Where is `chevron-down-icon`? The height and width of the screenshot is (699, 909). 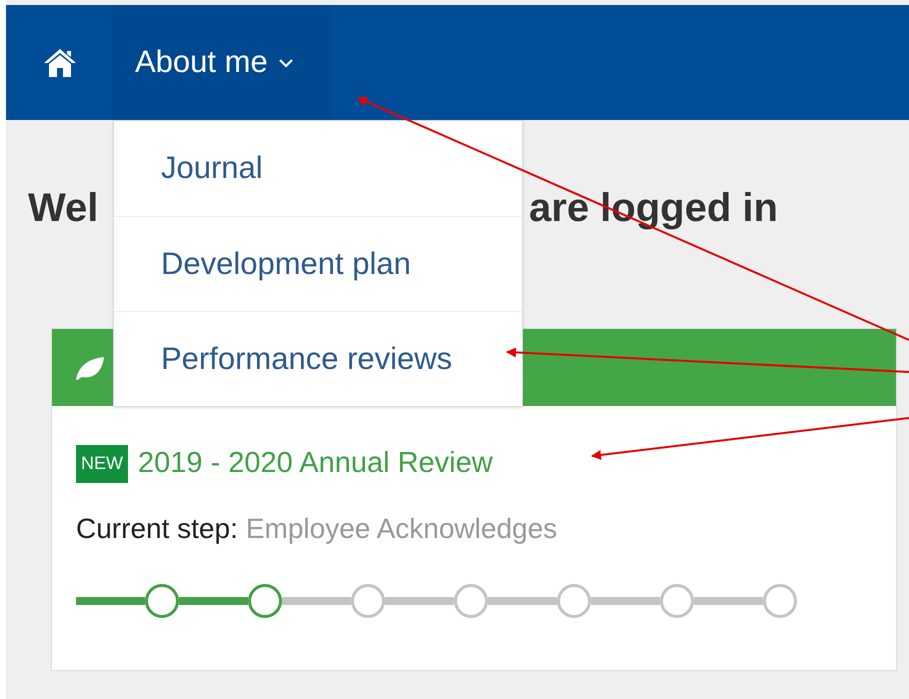 chevron-down-icon is located at coordinates (286, 63).